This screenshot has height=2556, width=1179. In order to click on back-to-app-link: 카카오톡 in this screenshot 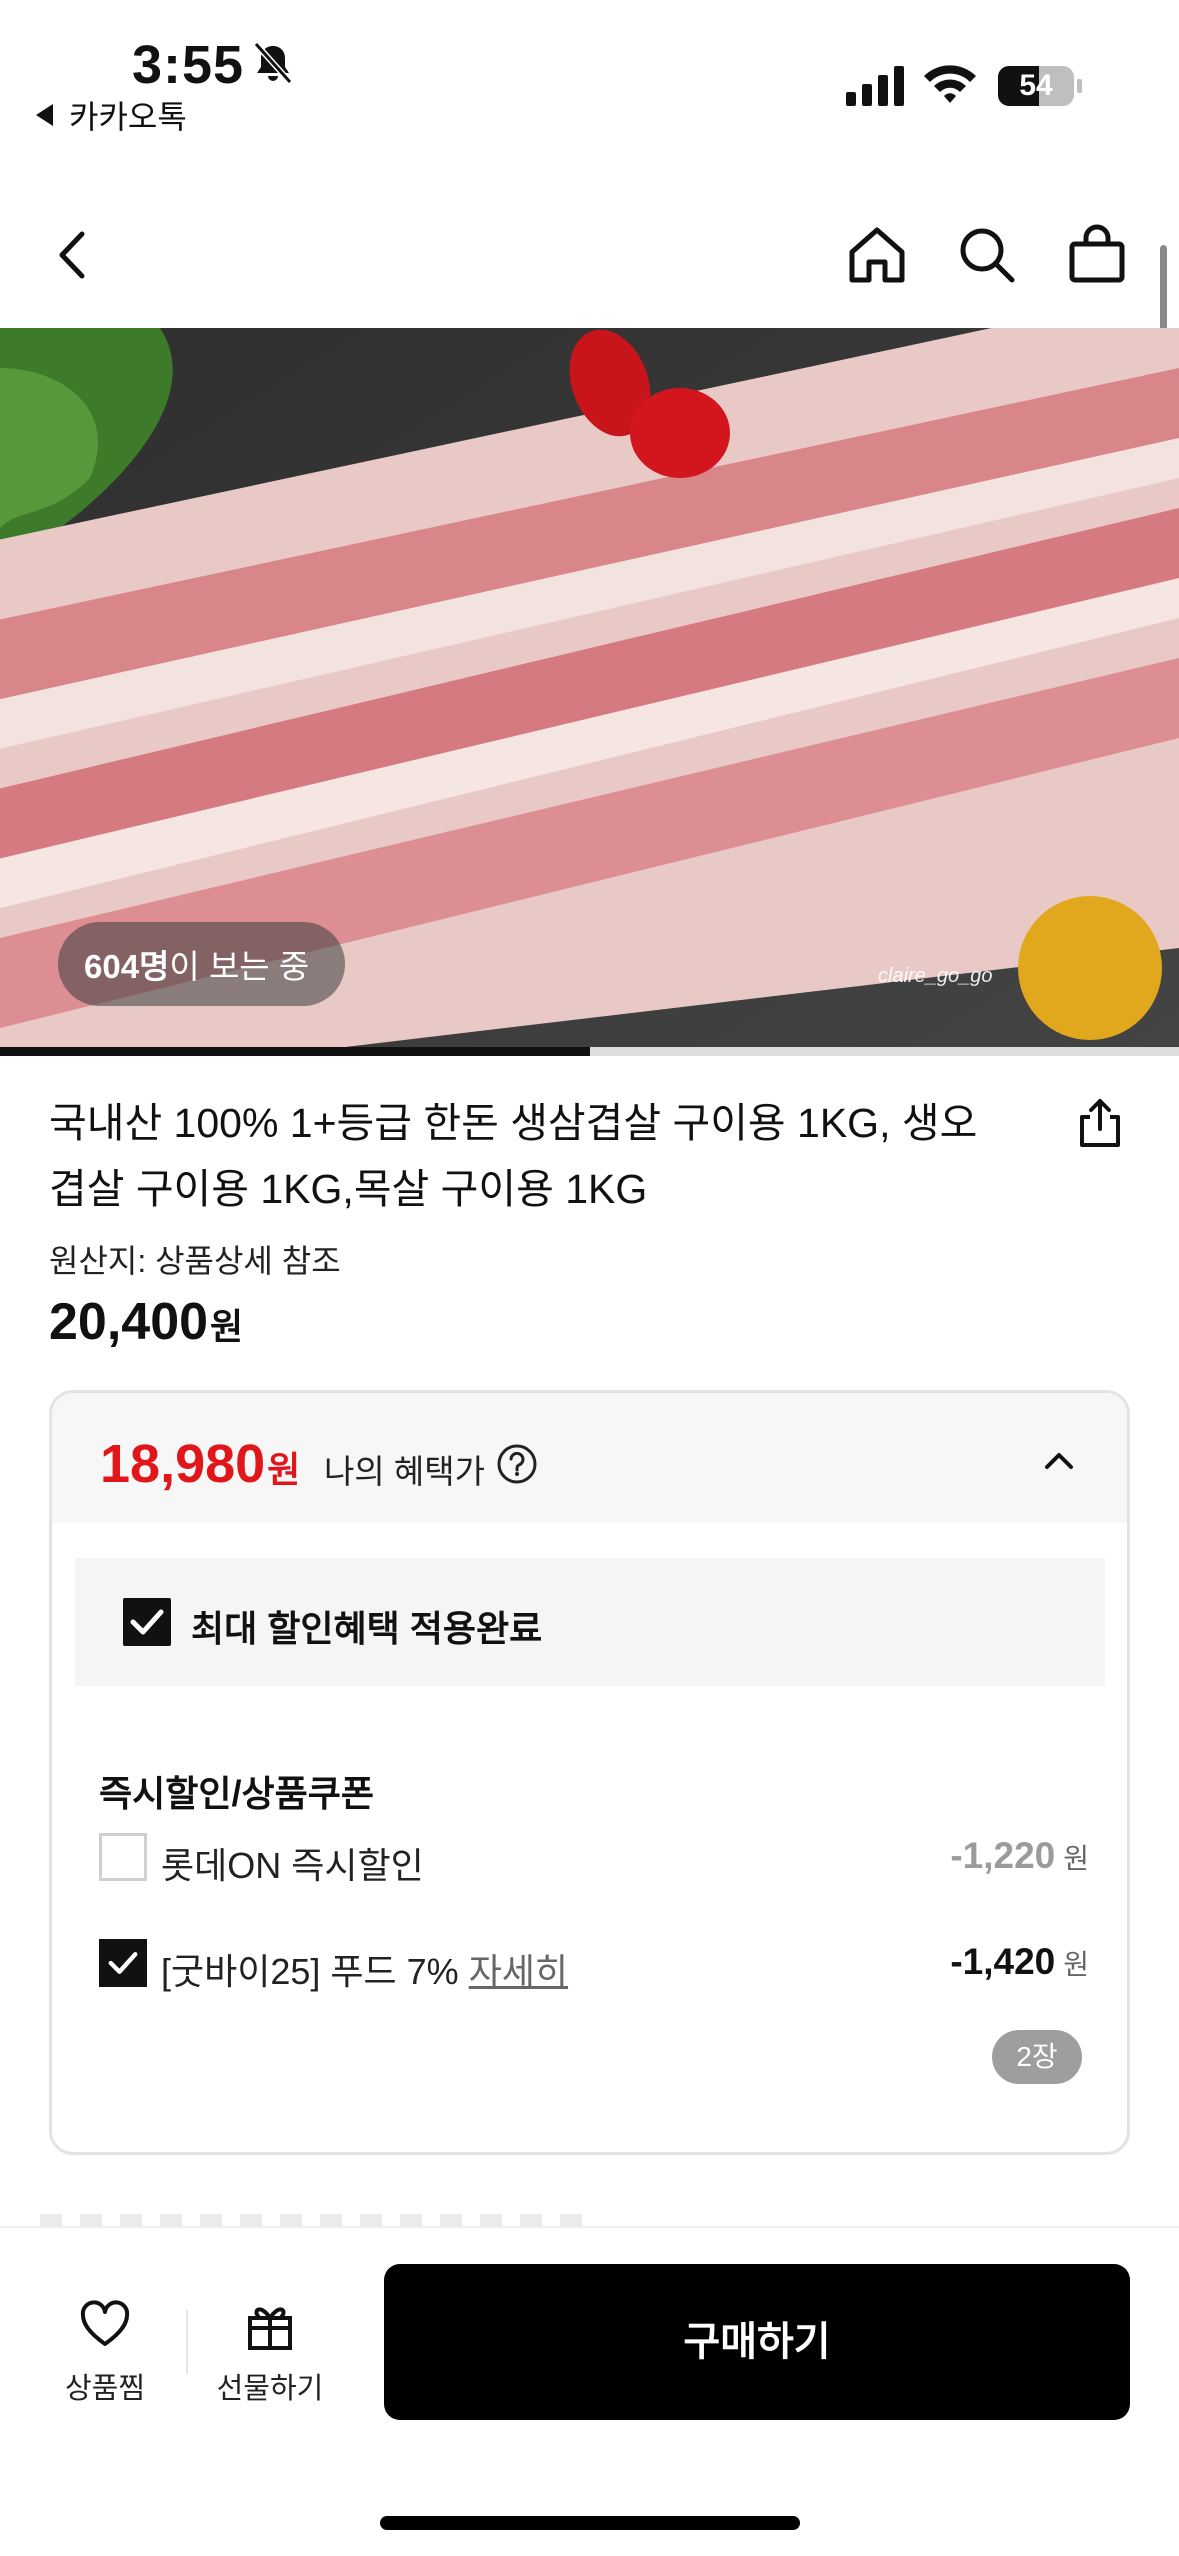, I will do `click(111, 115)`.